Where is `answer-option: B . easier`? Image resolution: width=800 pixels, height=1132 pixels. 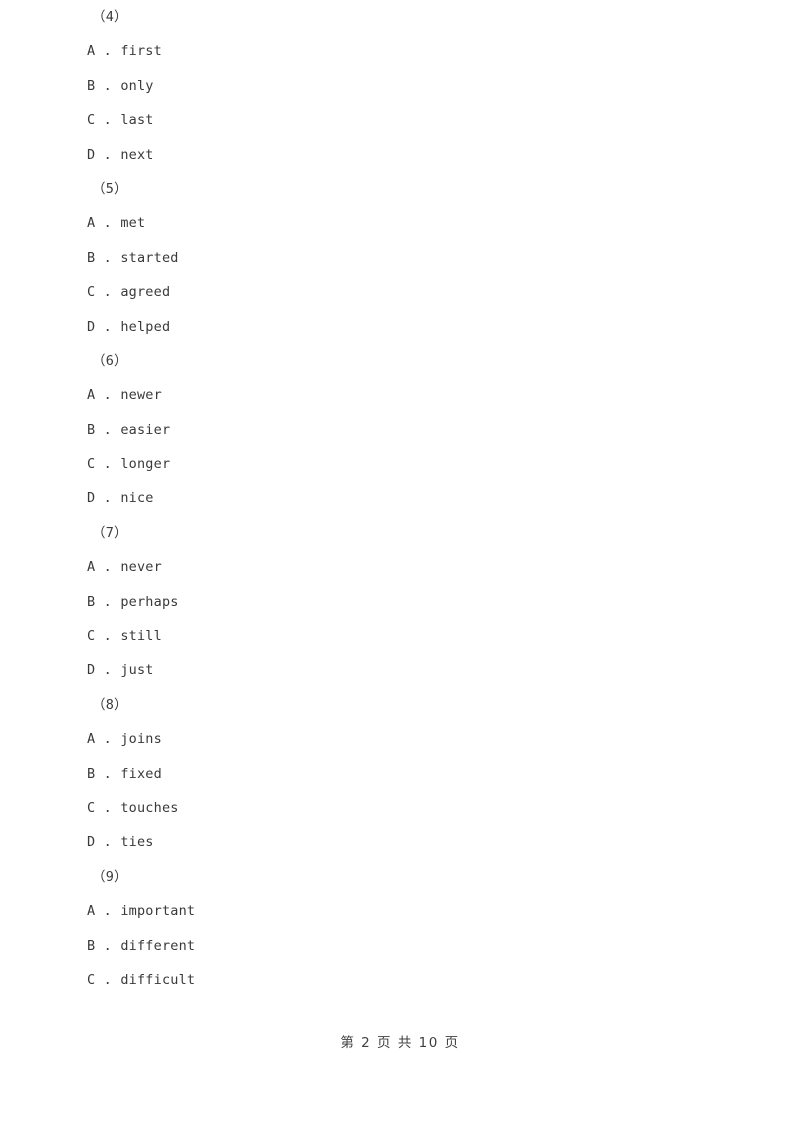 answer-option: B . easier is located at coordinates (400, 430).